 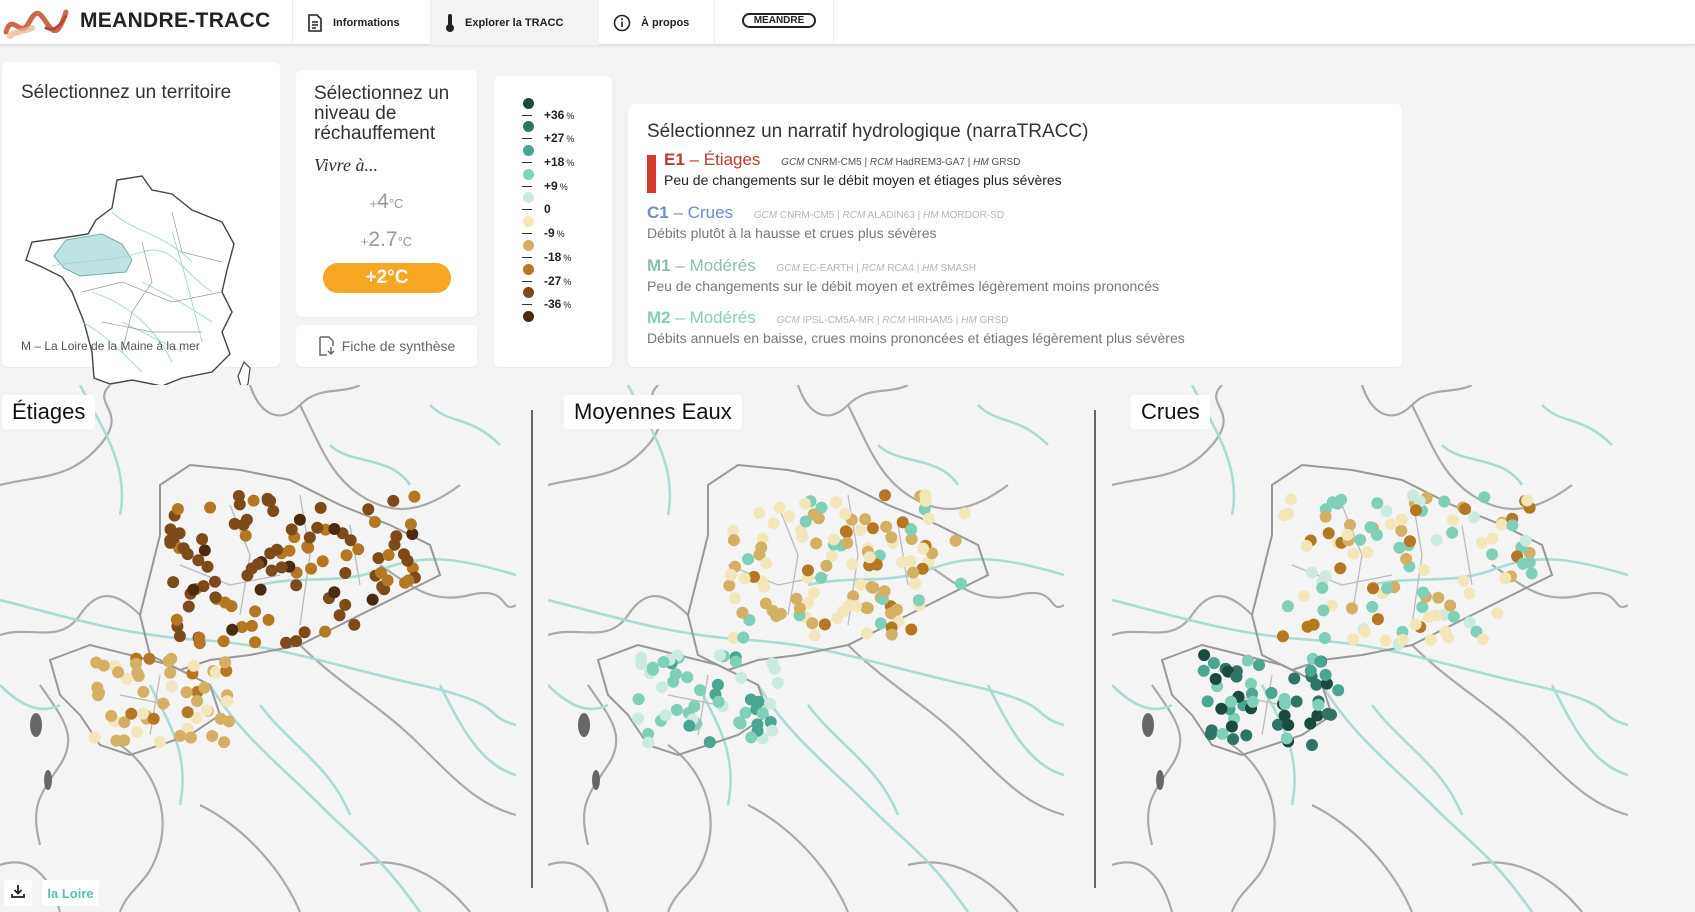 I want to click on warming-option-selected: +2°C, so click(x=387, y=278).